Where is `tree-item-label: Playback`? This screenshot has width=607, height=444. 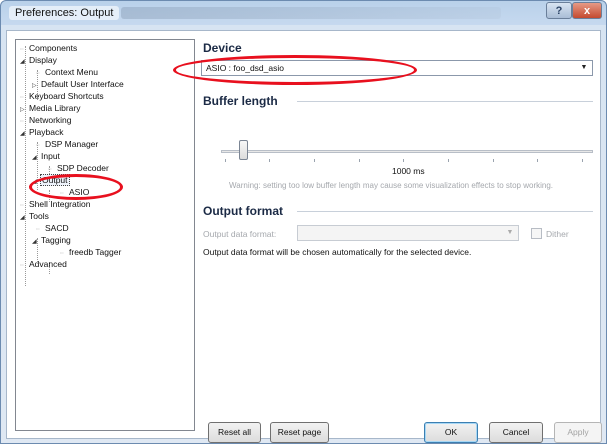 tree-item-label: Playback is located at coordinates (46, 132).